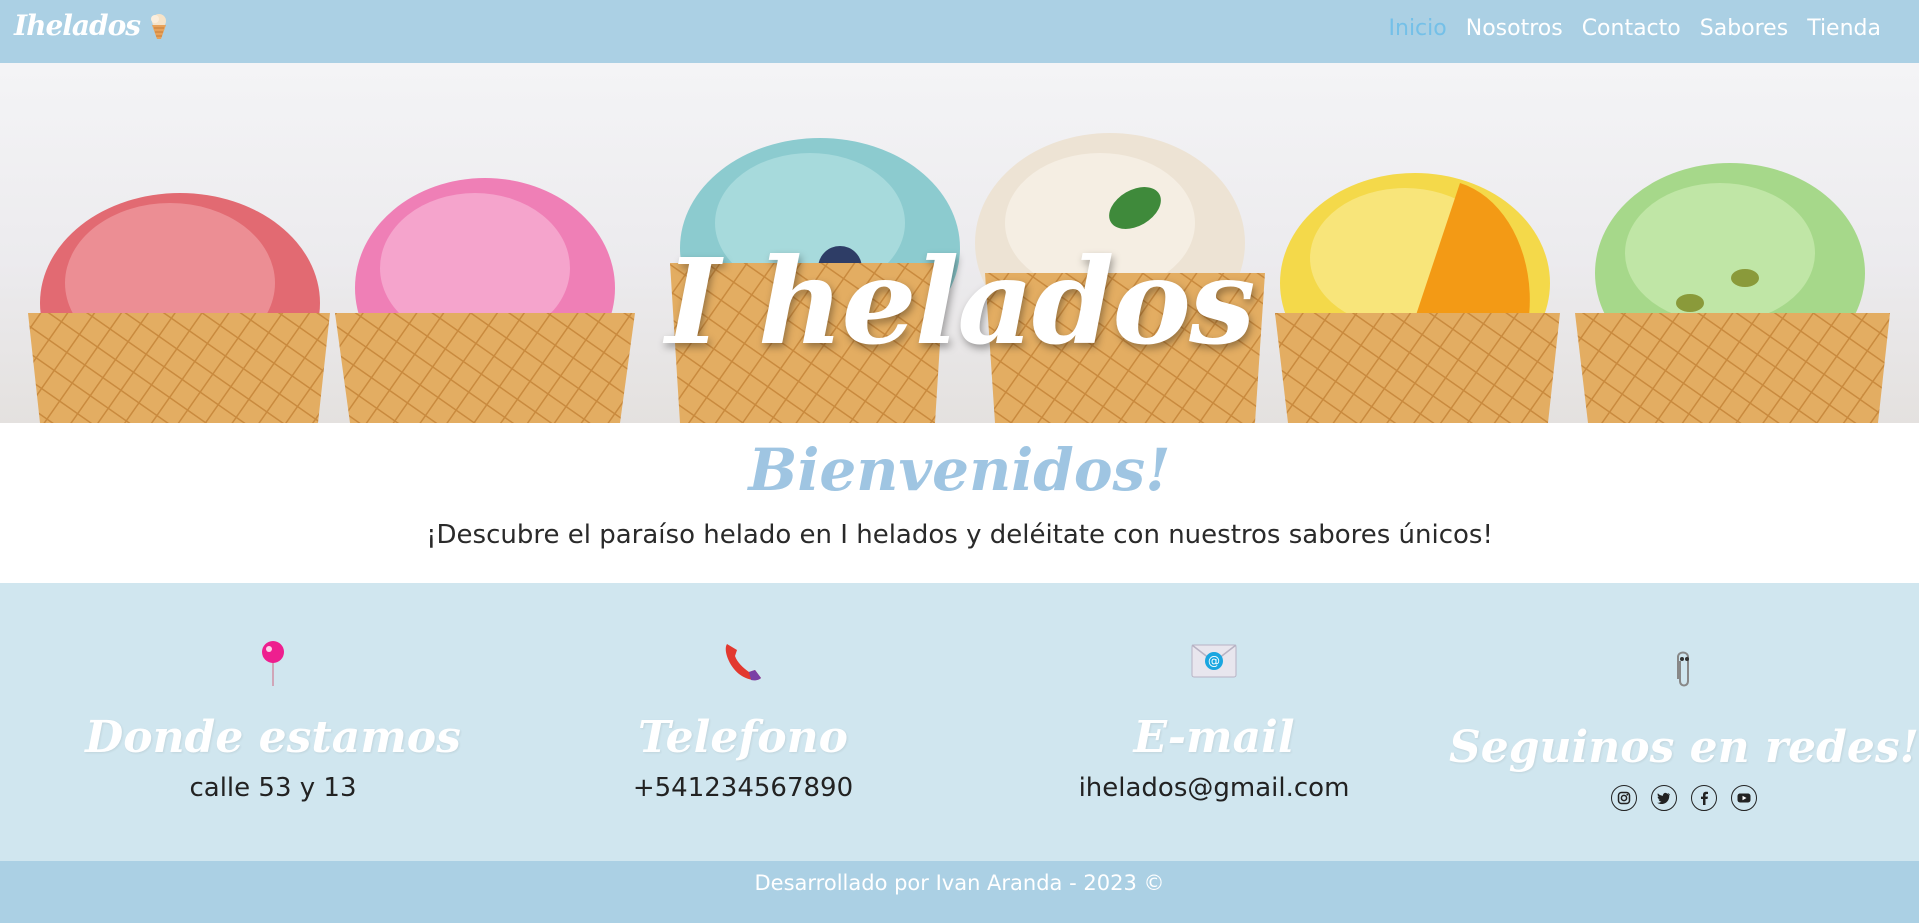 This screenshot has width=1919, height=923. I want to click on welcome-title: Bienvenidos!, so click(959, 470).